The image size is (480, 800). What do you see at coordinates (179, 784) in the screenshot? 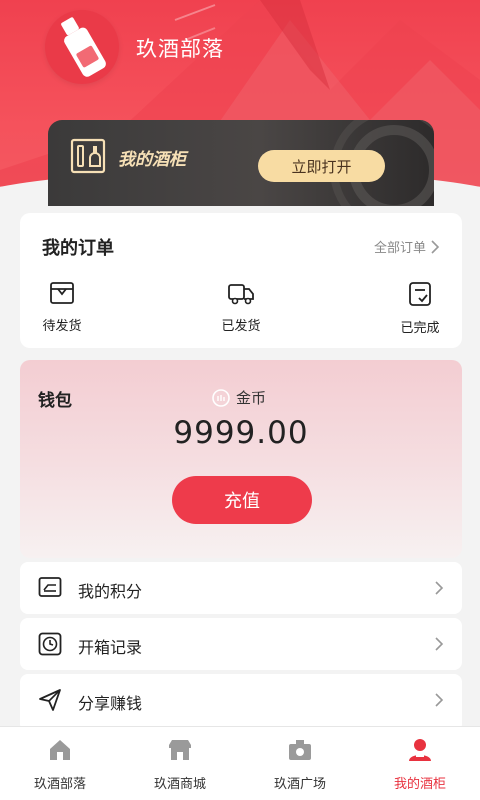
I see `tab-mall-label: 玖酒商城` at bounding box center [179, 784].